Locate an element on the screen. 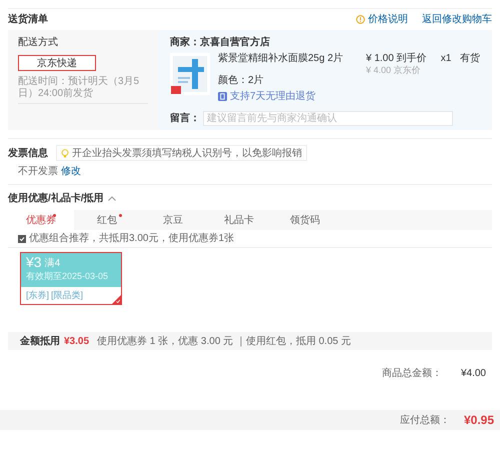 This screenshot has width=500, height=465. shipping-label: 配送方式 is located at coordinates (38, 43).